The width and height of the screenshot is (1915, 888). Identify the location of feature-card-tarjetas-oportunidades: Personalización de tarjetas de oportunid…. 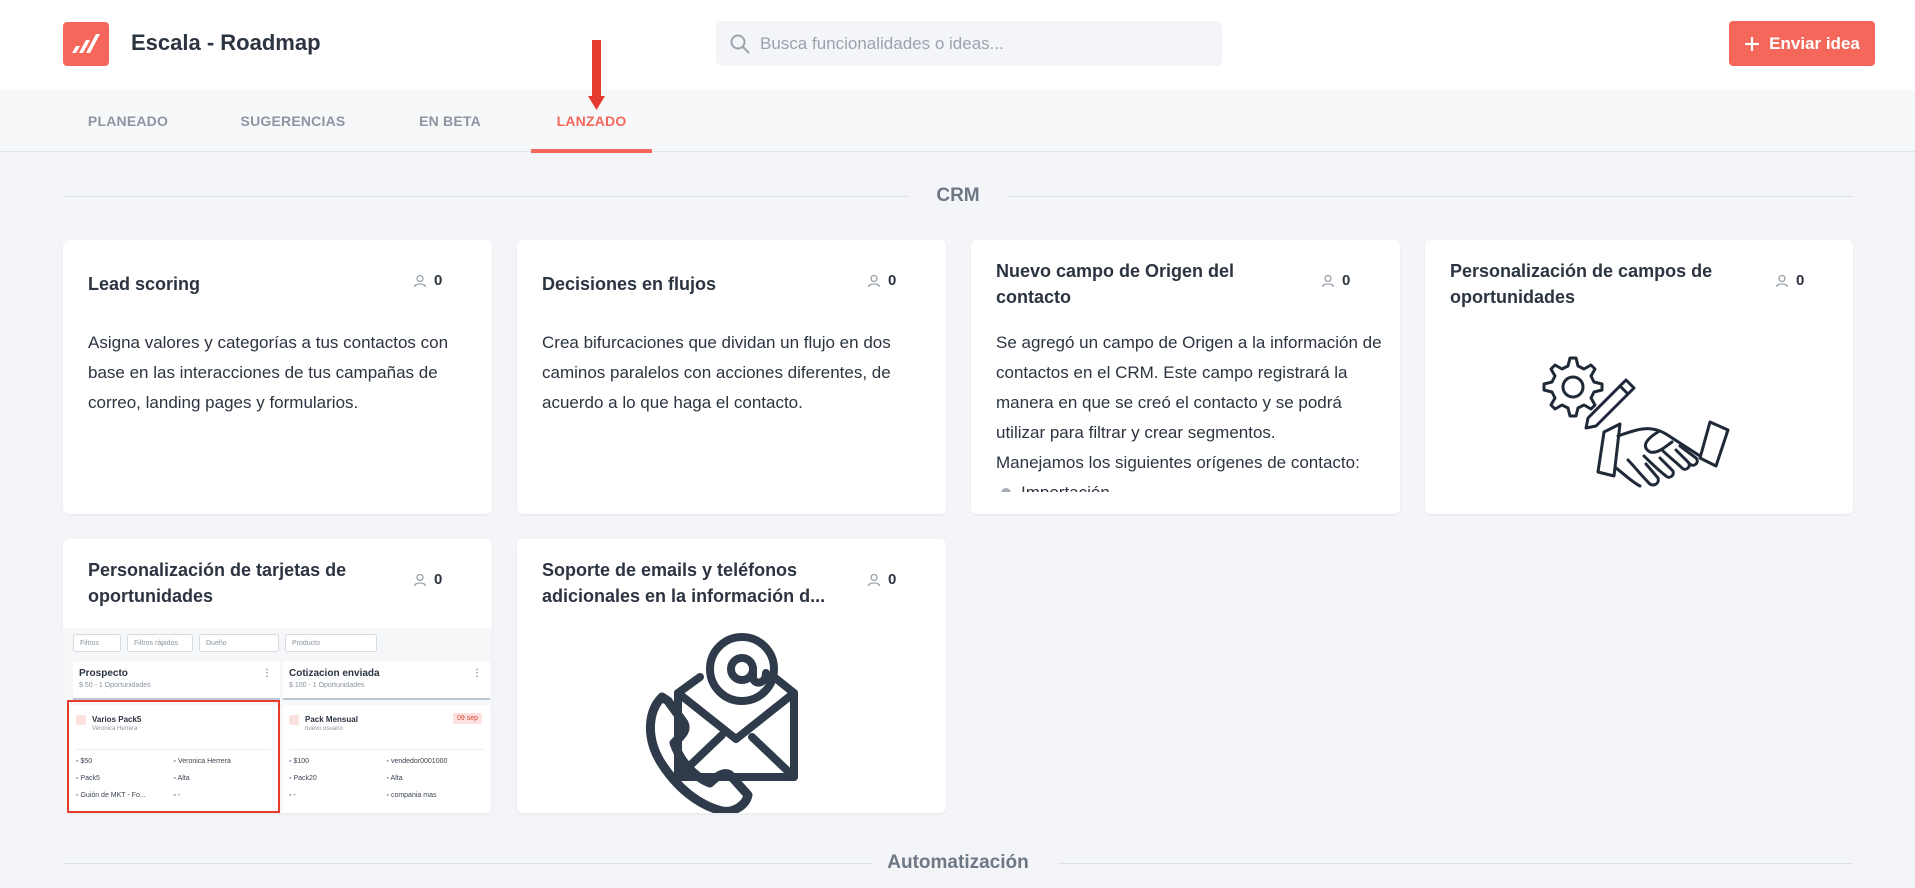
(277, 676).